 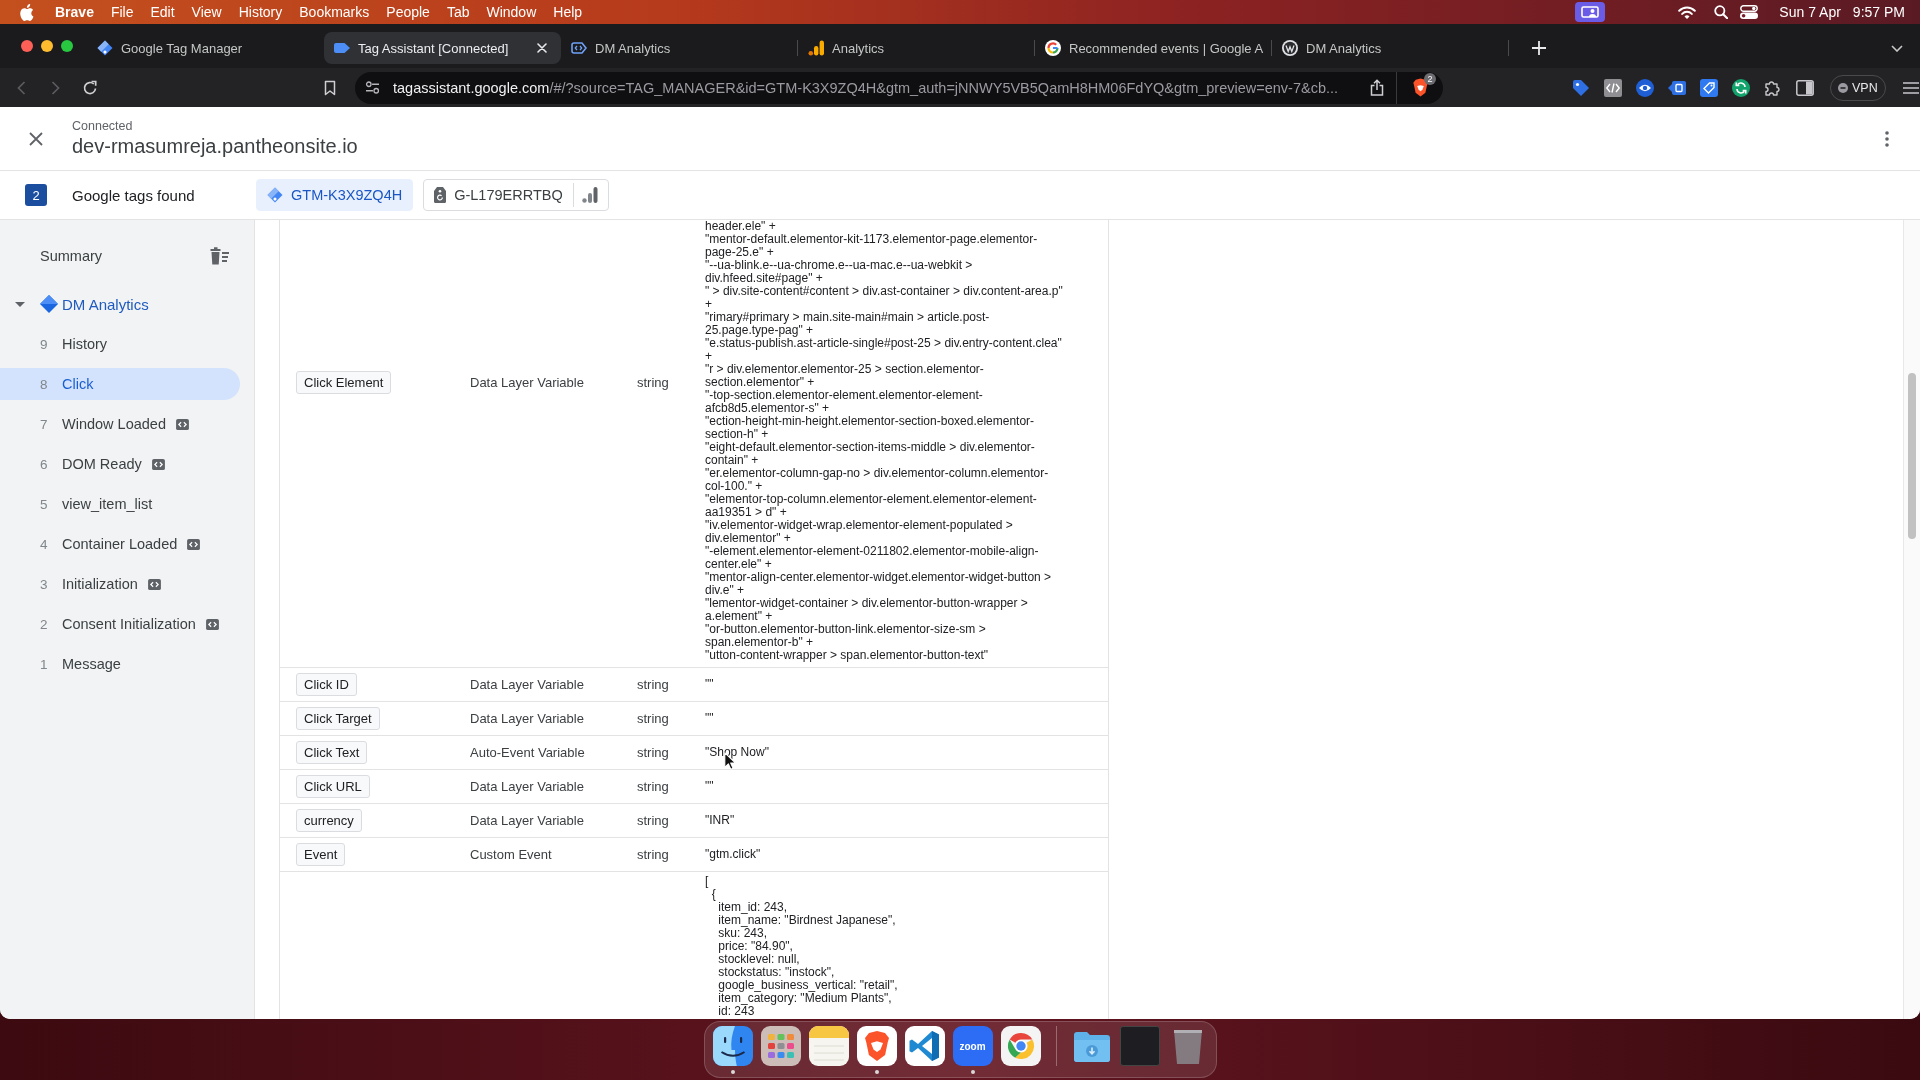 I want to click on reload-icon, so click(x=90, y=87).